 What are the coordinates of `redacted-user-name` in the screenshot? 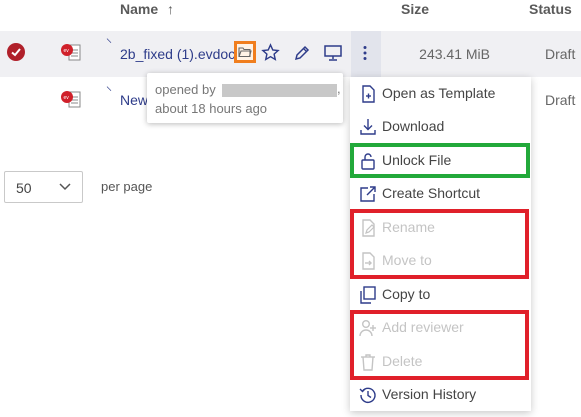 It's located at (279, 90).